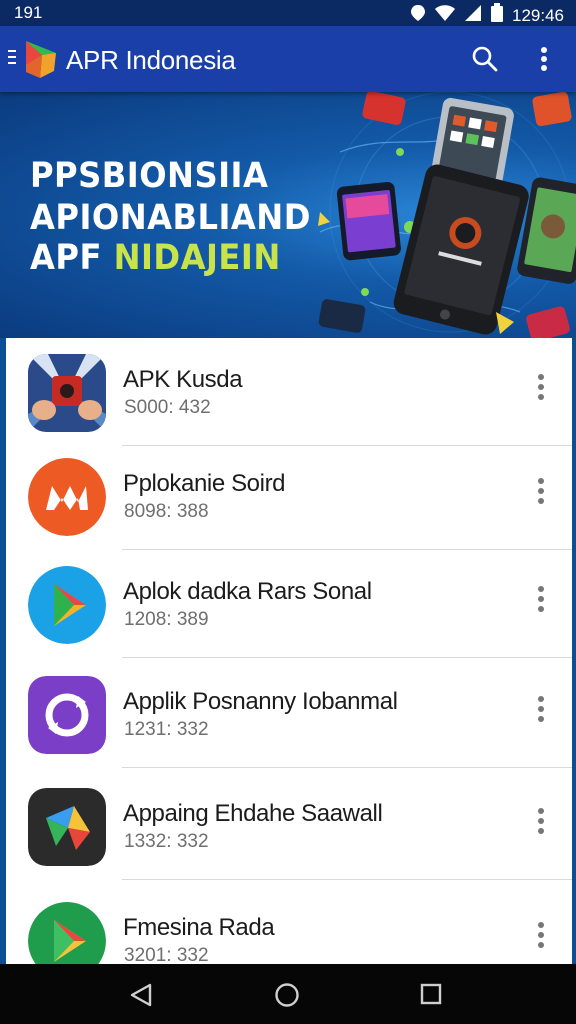 This screenshot has width=576, height=1024. What do you see at coordinates (166, 729) in the screenshot?
I see `app-meta: 1231: 332` at bounding box center [166, 729].